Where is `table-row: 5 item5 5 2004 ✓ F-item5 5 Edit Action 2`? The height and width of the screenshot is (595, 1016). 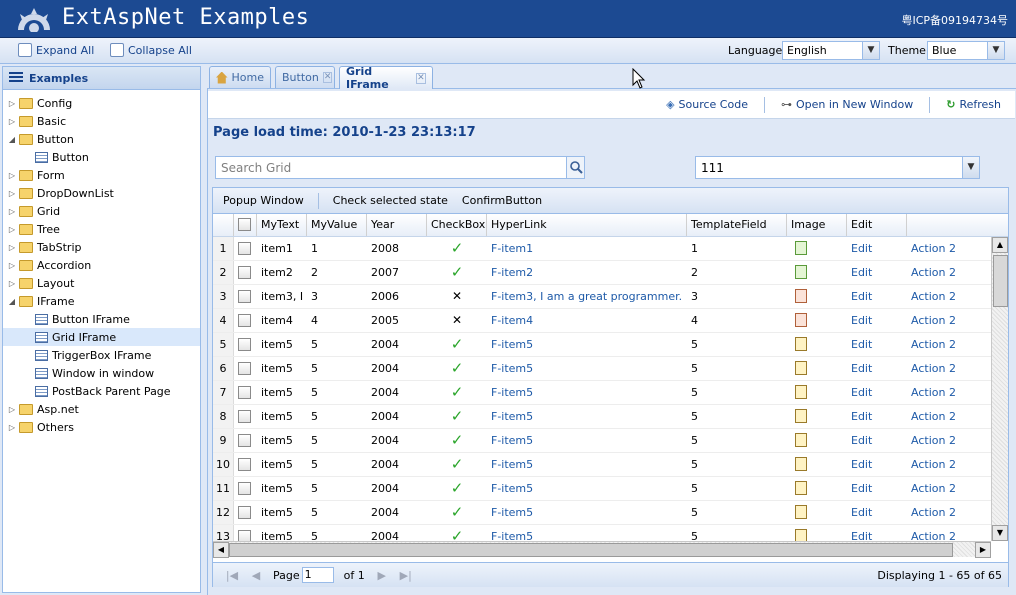
table-row: 5 item5 5 2004 ✓ F-item5 5 Edit Action 2 is located at coordinates (602, 345).